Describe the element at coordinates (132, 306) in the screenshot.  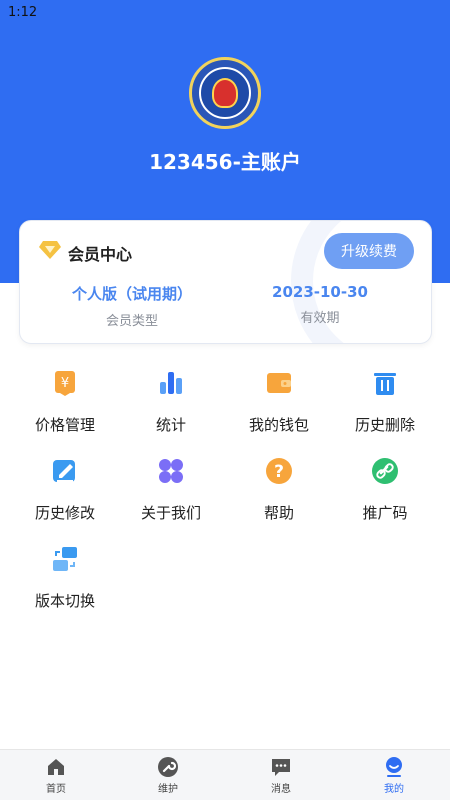
I see `member-type-stat: 个人版（试用期） 会员类型` at that location.